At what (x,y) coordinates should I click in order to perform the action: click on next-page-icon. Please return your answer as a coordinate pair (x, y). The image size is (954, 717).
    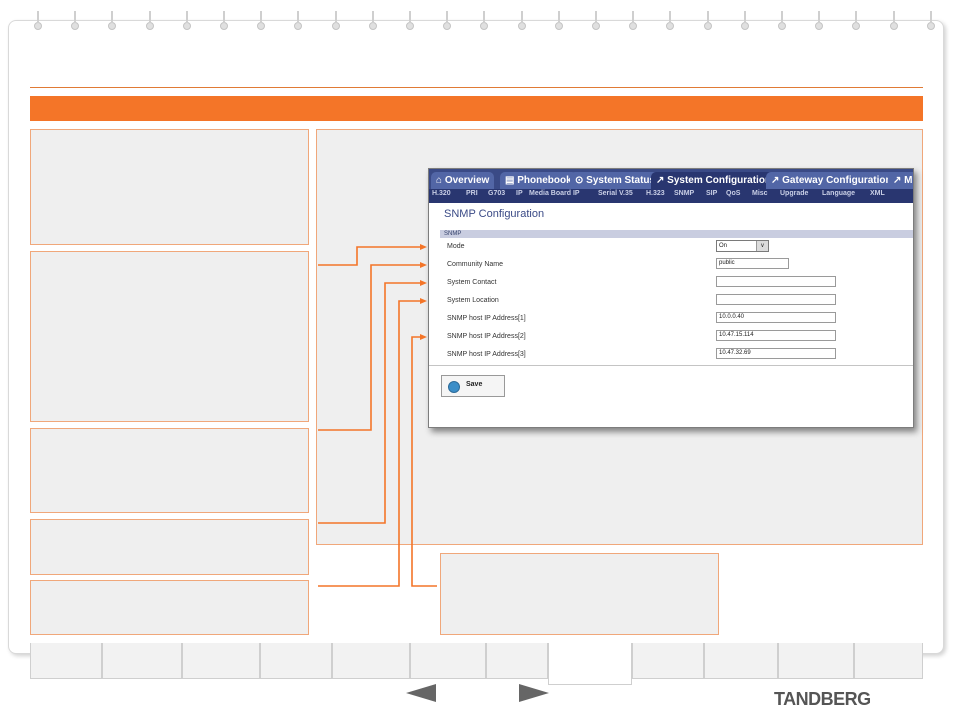
    Looking at the image, I should click on (534, 693).